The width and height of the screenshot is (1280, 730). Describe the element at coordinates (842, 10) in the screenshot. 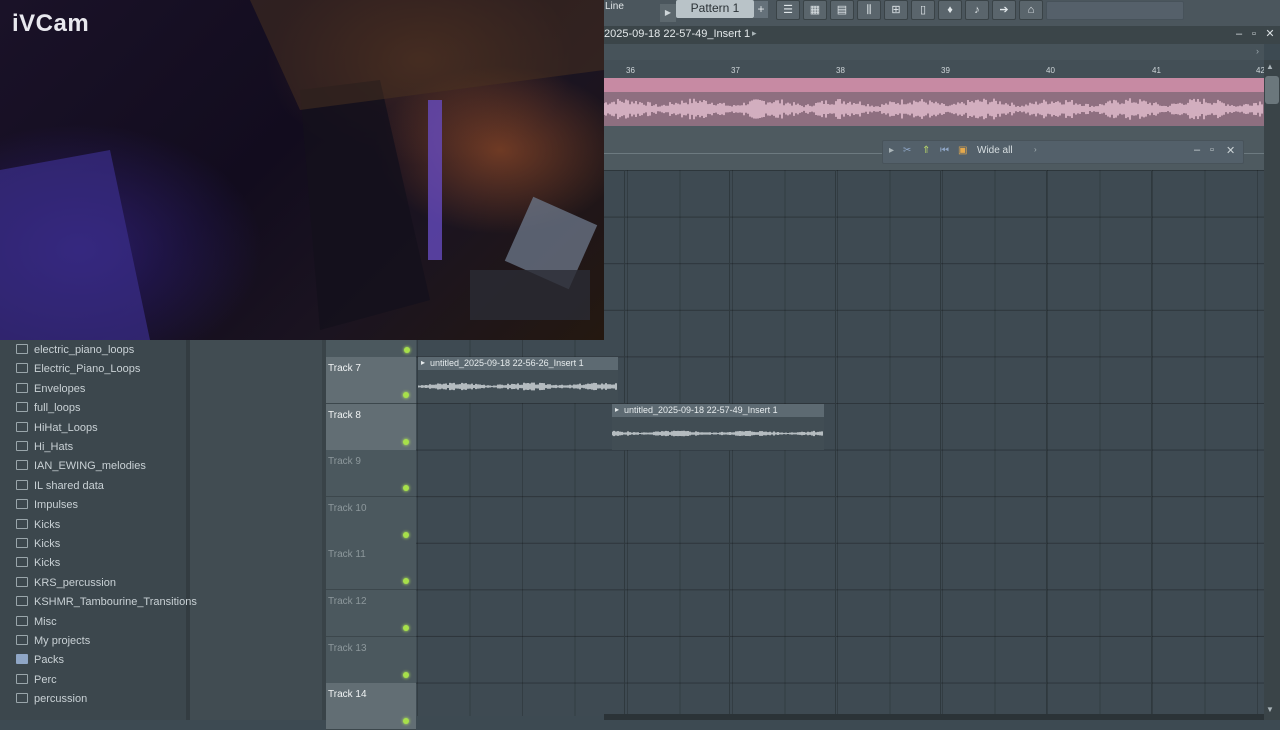

I see `channel-rack-icon: ▤` at that location.